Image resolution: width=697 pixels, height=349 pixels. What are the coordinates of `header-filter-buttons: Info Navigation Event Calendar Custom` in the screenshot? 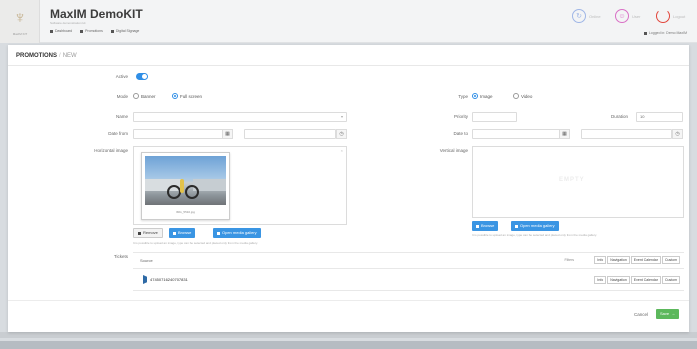 It's located at (637, 260).